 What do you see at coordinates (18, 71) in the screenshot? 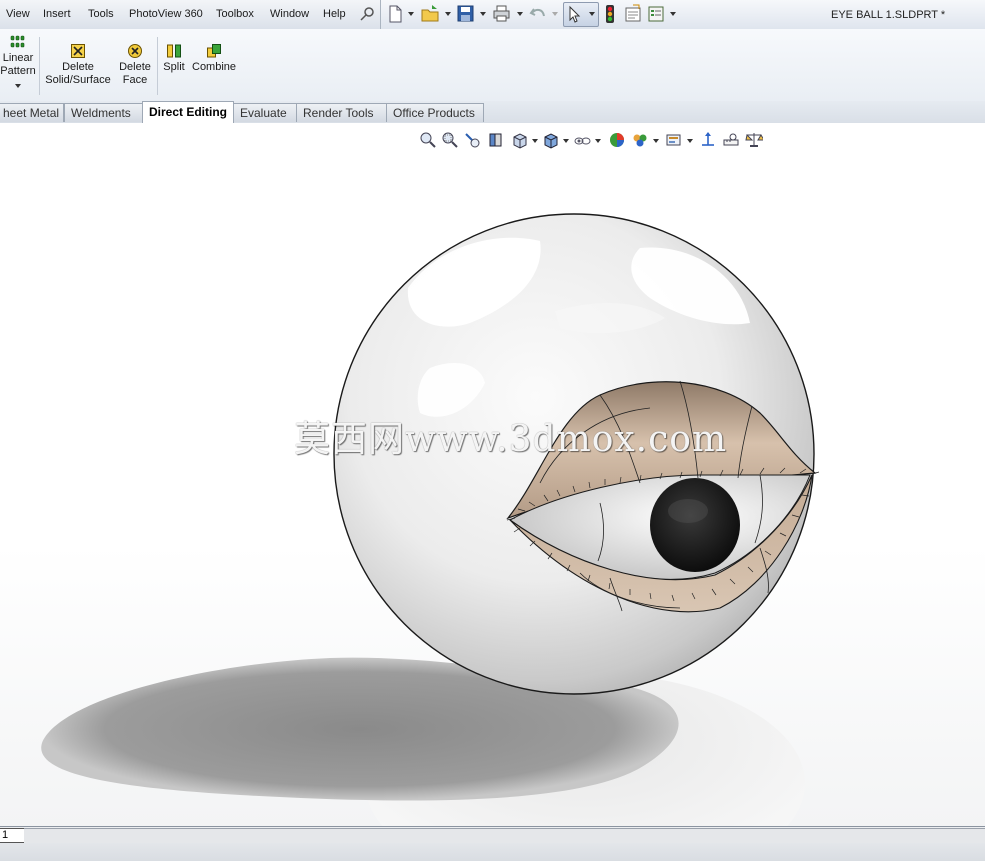
I see `linear-pattern-label-2: Pattern` at bounding box center [18, 71].